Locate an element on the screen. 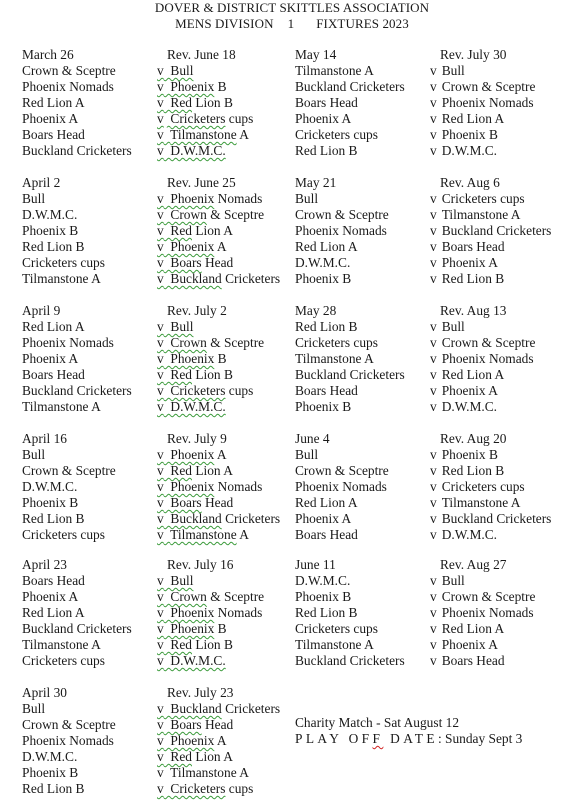  fixture-row: Phoenix A v Crown & Sceptre is located at coordinates (162, 597).